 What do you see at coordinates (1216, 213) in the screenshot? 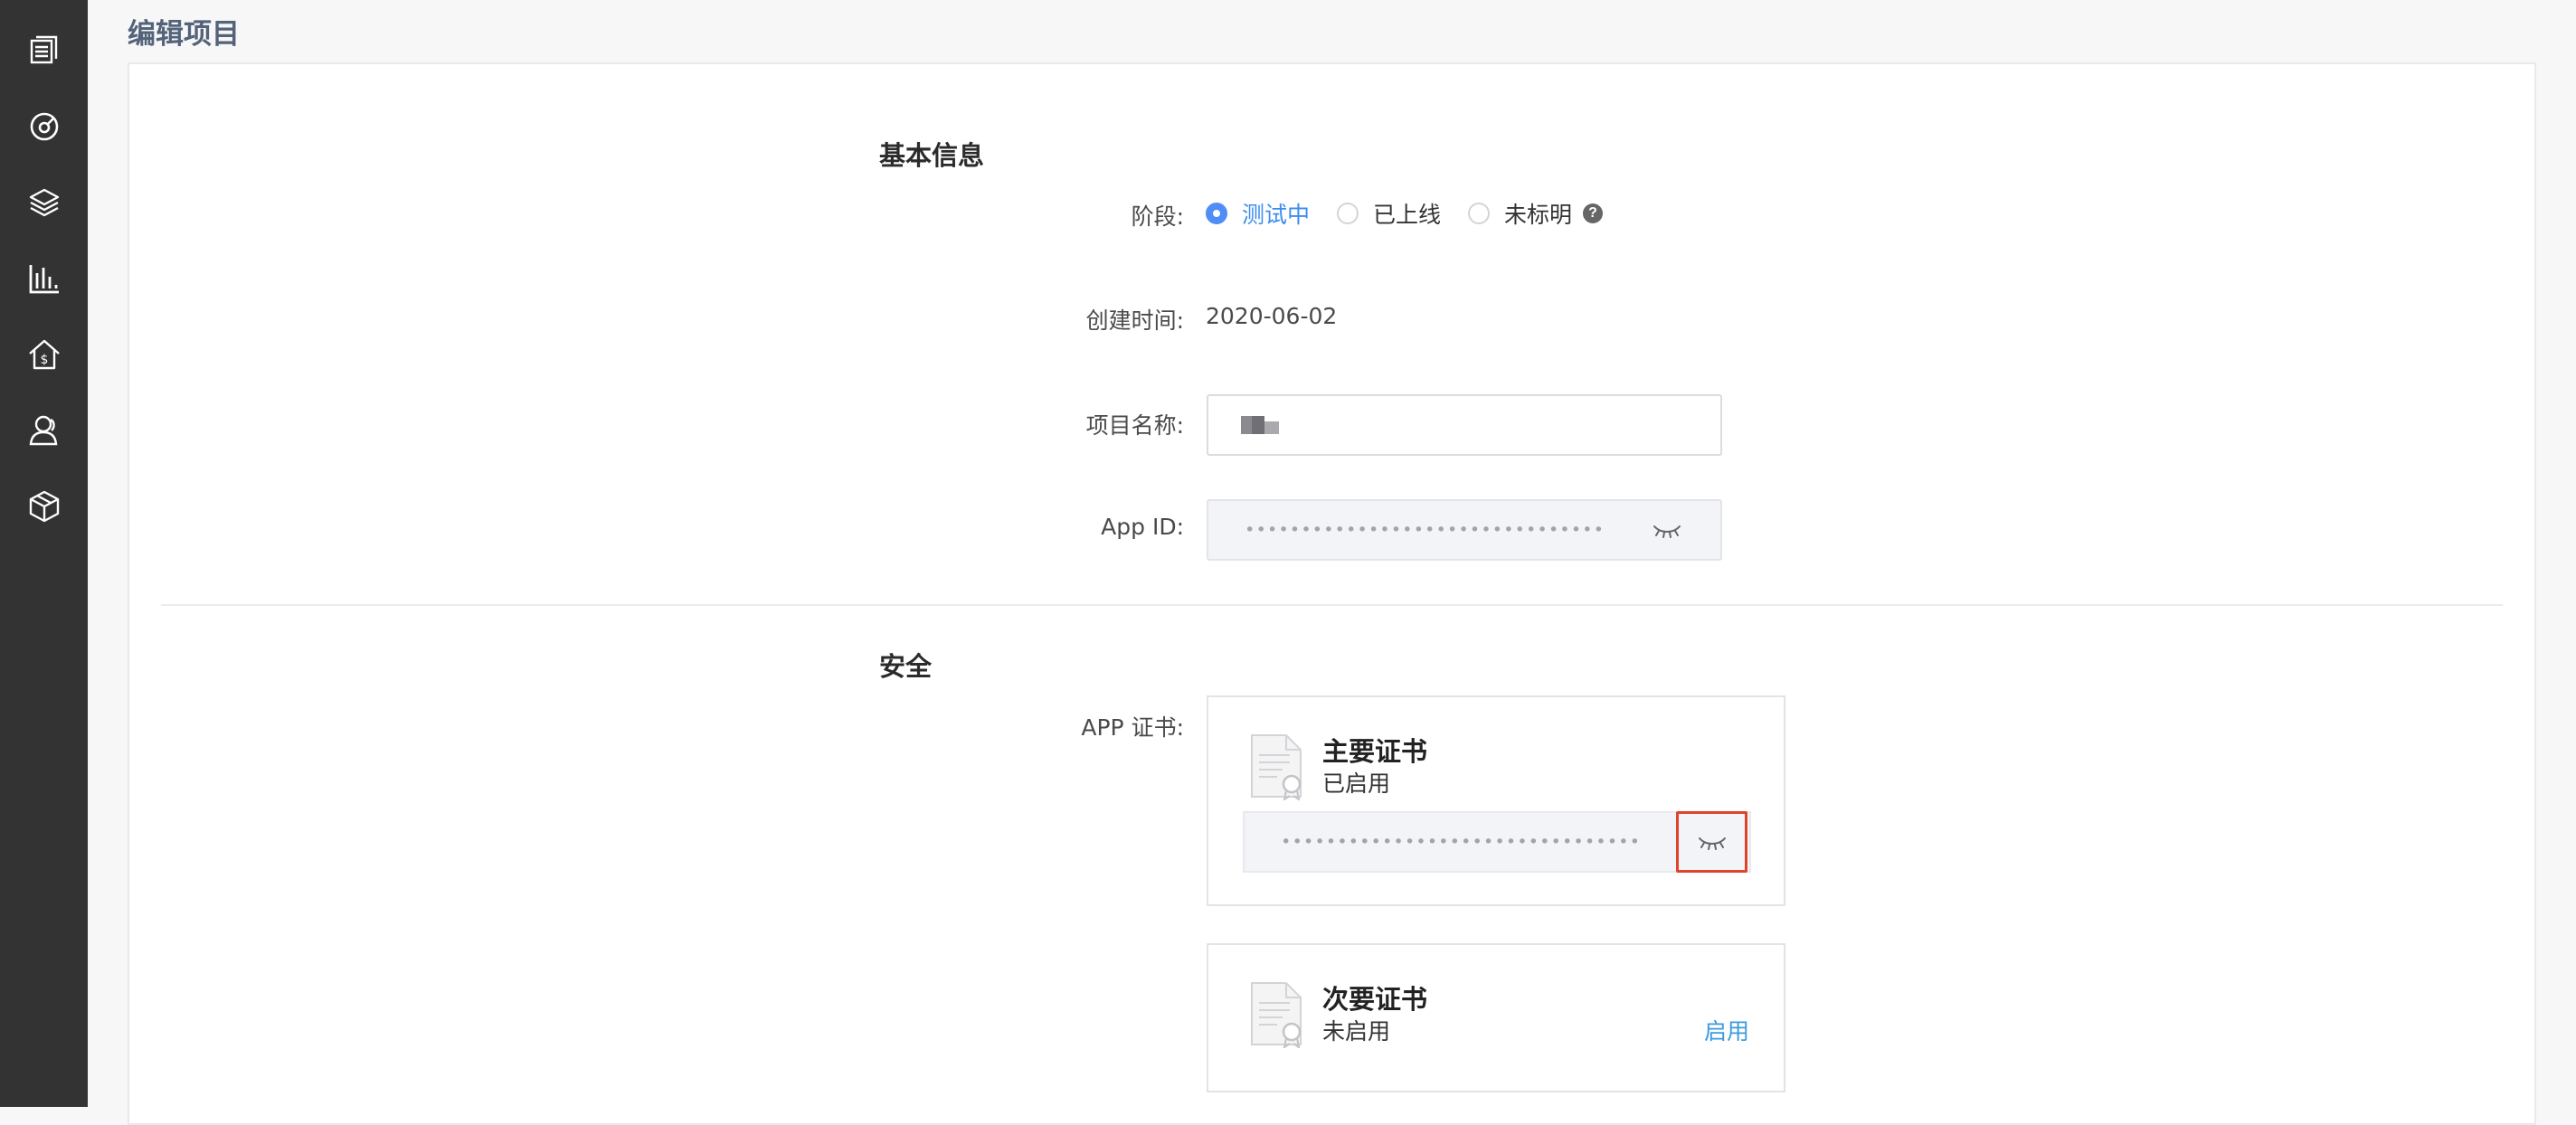
I see `radio-checked-icon` at bounding box center [1216, 213].